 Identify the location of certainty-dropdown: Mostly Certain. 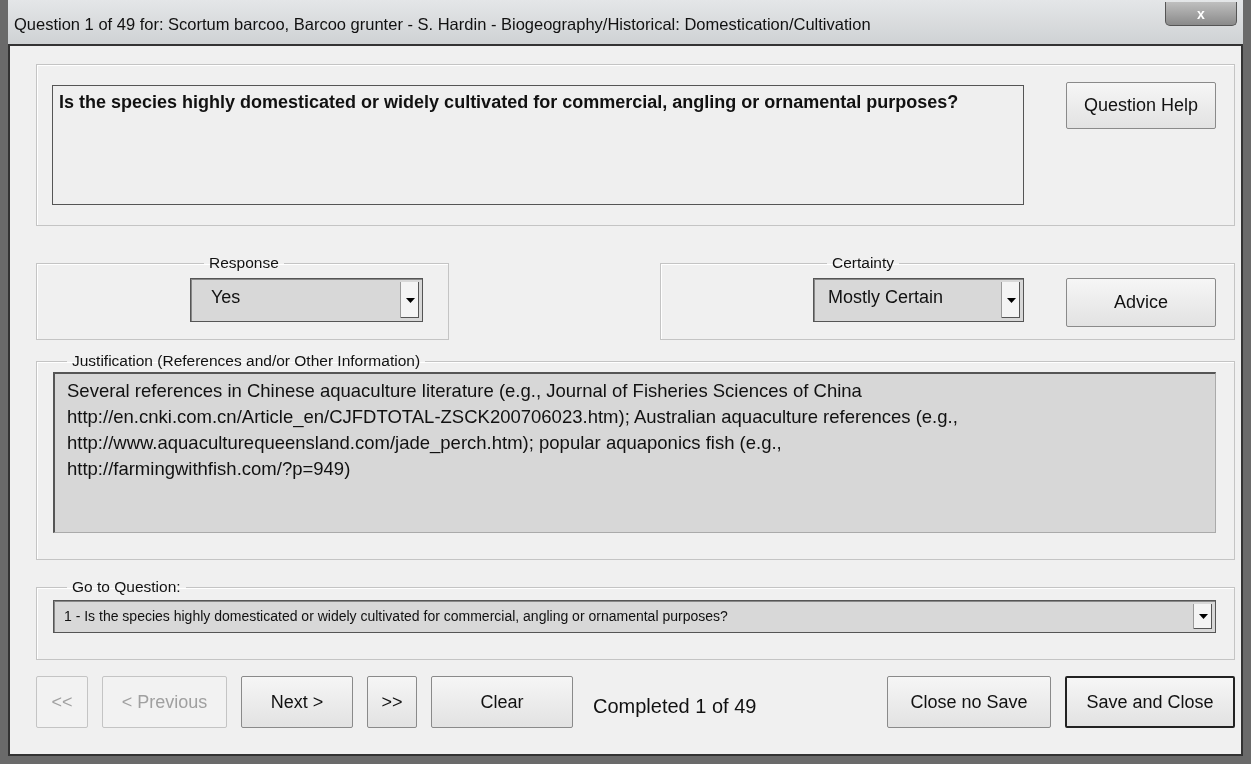
(918, 300).